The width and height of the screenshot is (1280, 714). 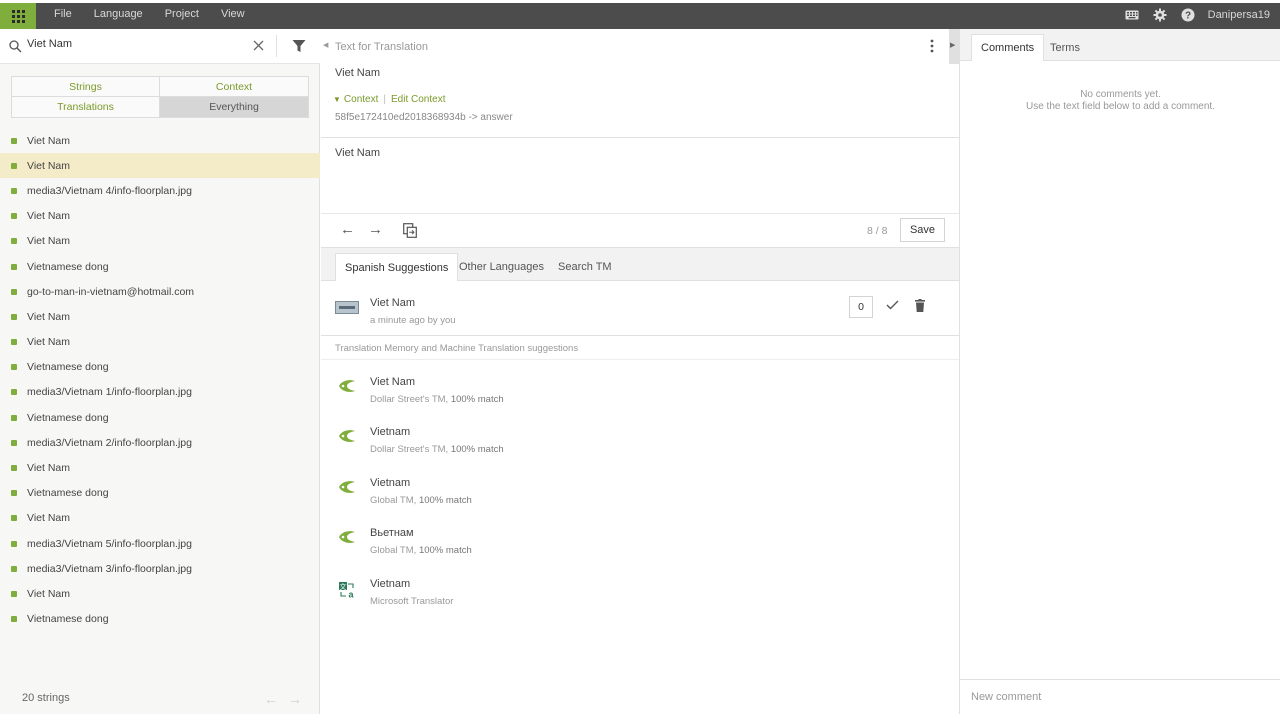 What do you see at coordinates (361, 99) in the screenshot?
I see `context-toggle: Context` at bounding box center [361, 99].